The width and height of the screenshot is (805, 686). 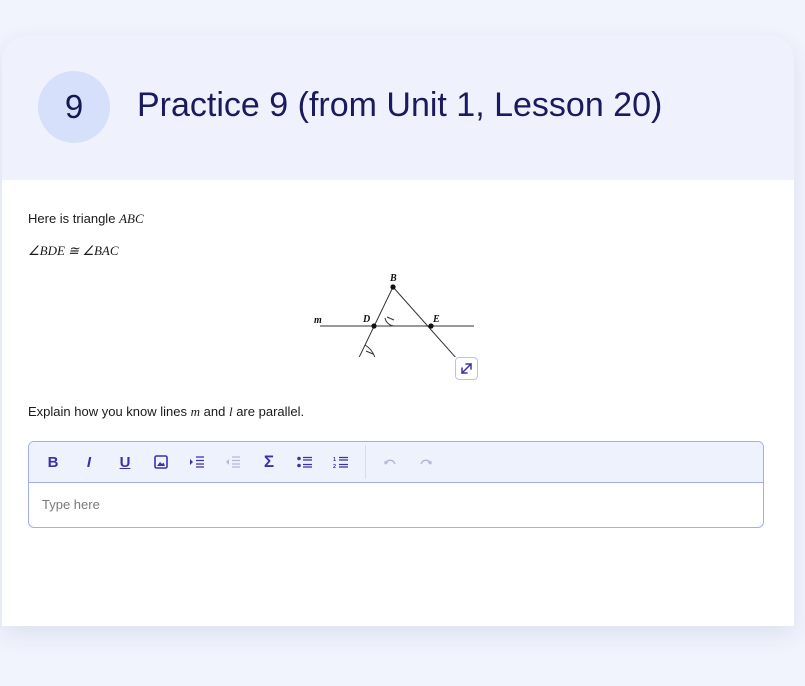 I want to click on numbered-list-icon: 12, so click(x=340, y=462).